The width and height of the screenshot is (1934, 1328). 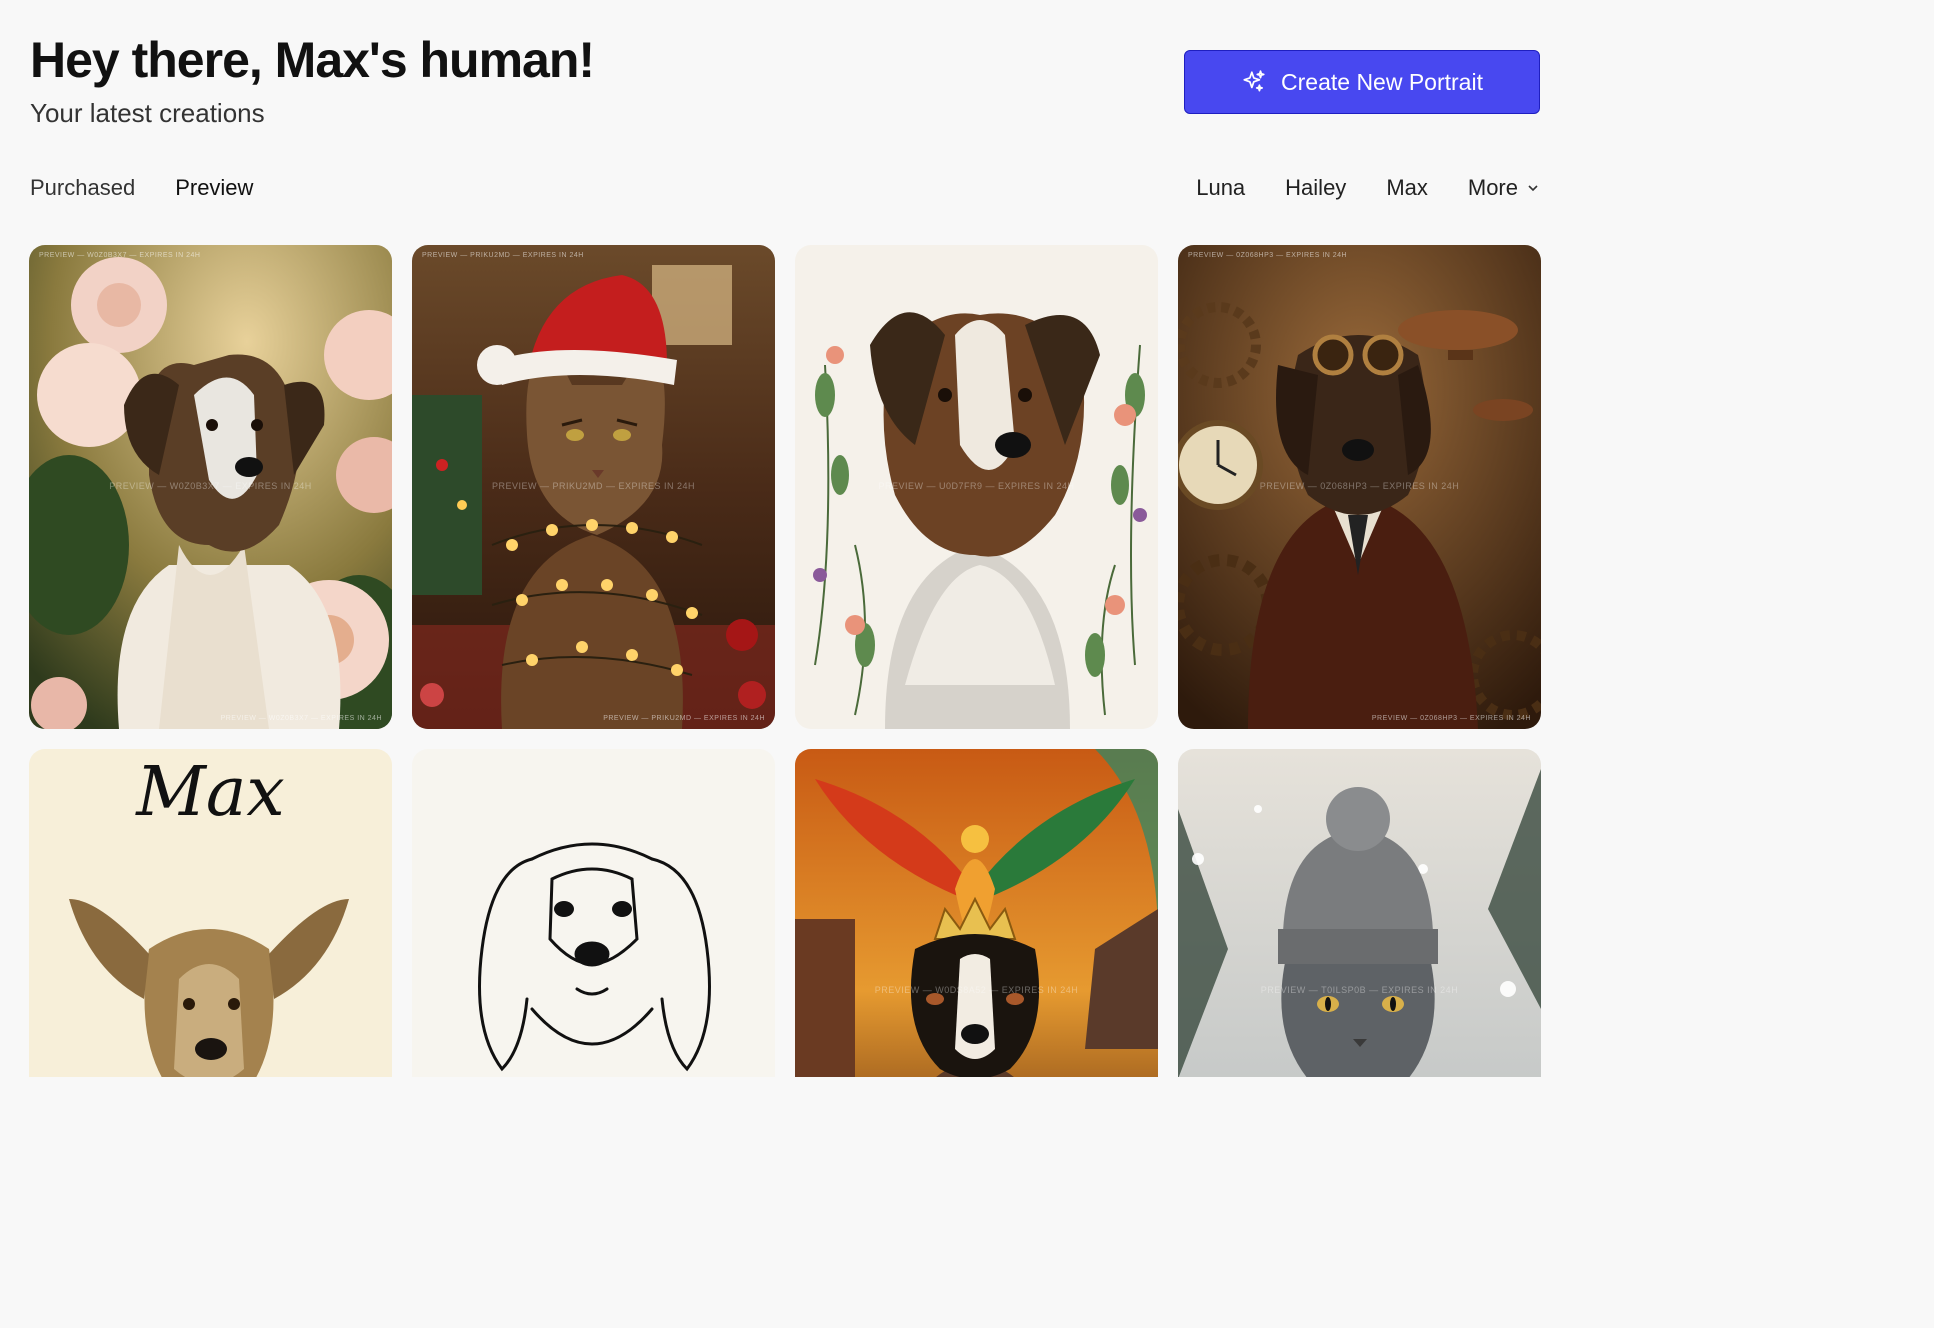 I want to click on pet-name-script: Max, so click(x=210, y=792).